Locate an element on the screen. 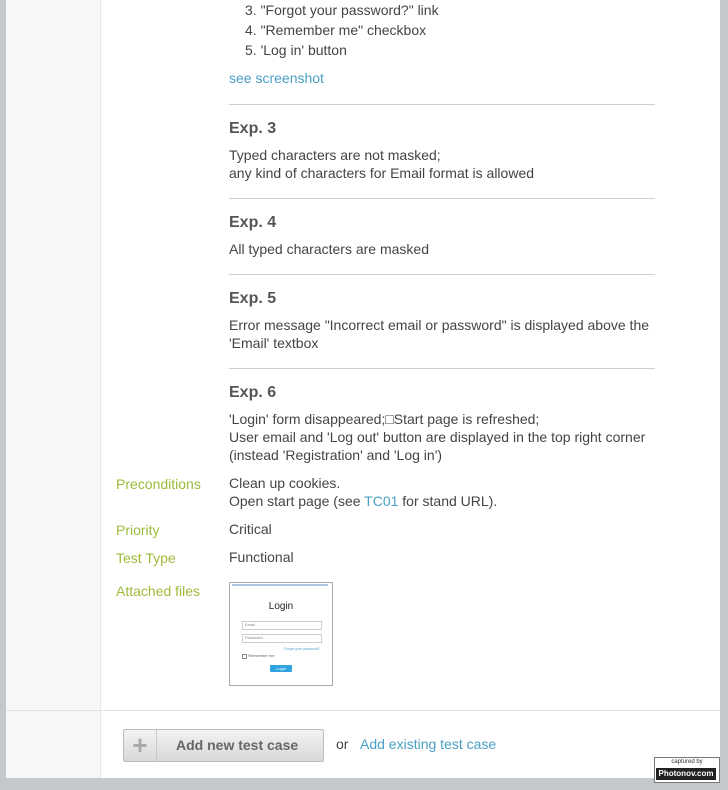  see-screenshot-link: see screenshot is located at coordinates (276, 78).